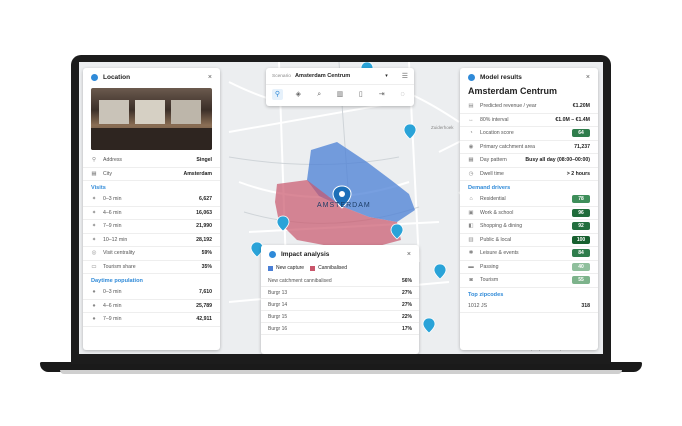  What do you see at coordinates (197, 173) in the screenshot?
I see `city-value: Amsterdam` at bounding box center [197, 173].